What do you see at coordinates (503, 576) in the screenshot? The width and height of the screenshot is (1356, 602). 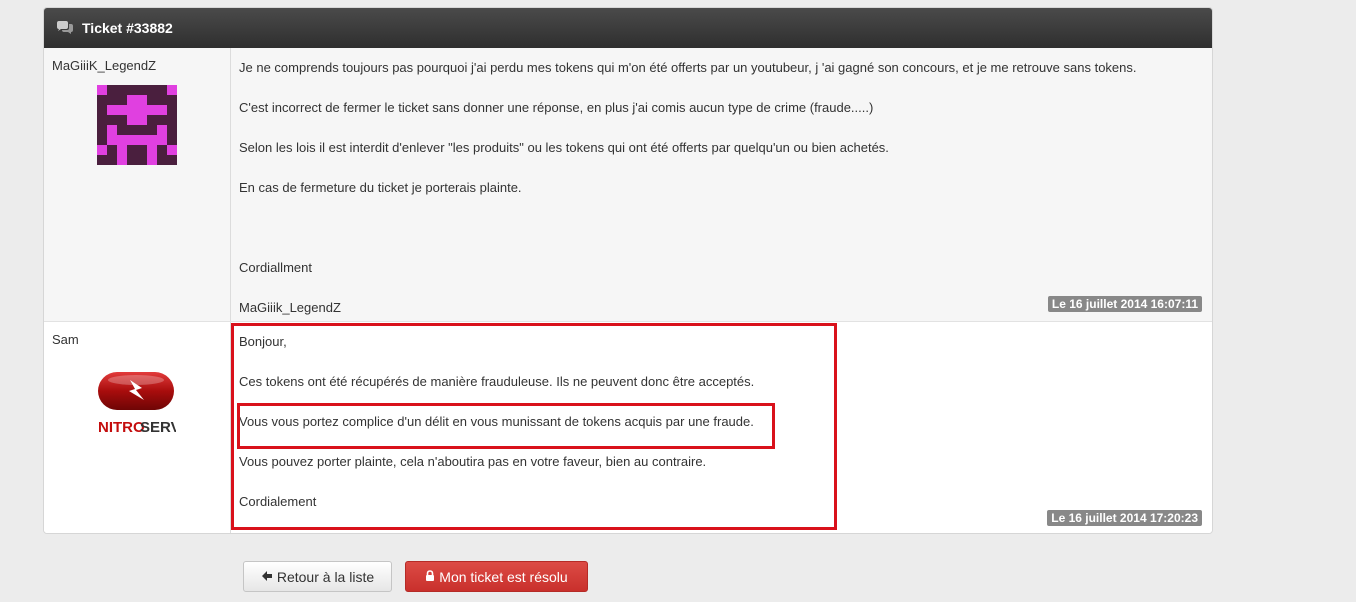 I see `resolve-label: Mon ticket est résolu` at bounding box center [503, 576].